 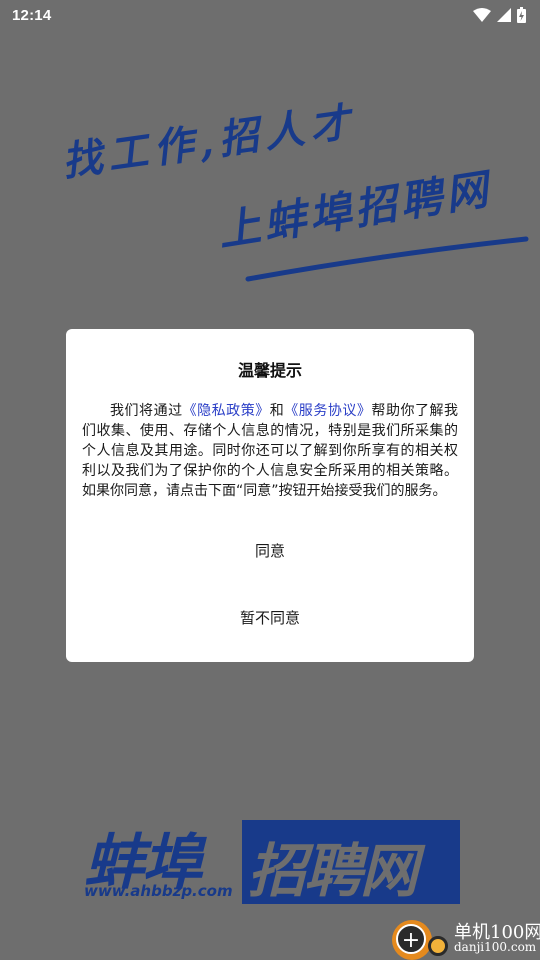 I want to click on agree-button: 同意, so click(x=270, y=551).